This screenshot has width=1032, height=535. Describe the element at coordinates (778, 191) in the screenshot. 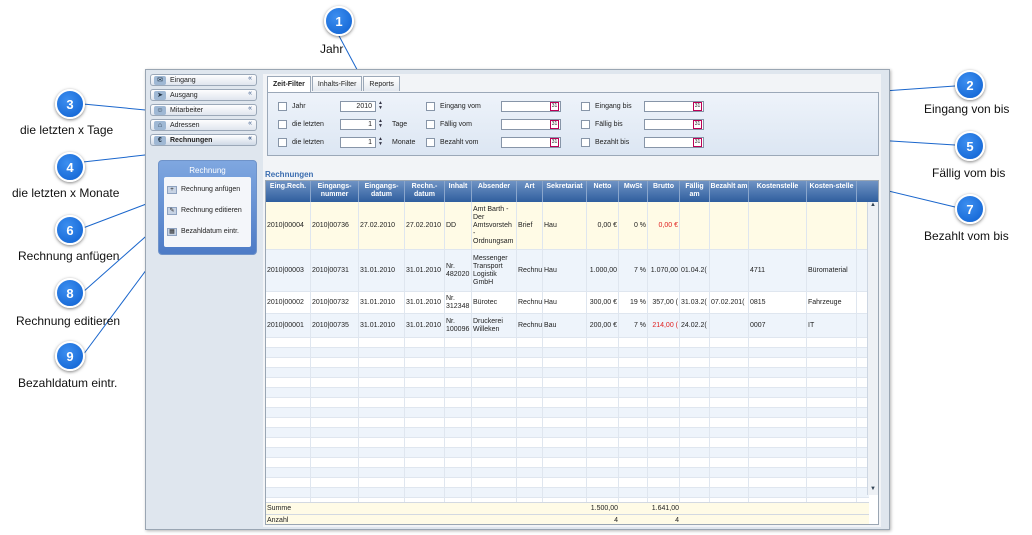

I see `column-header: Kostenstelle` at that location.